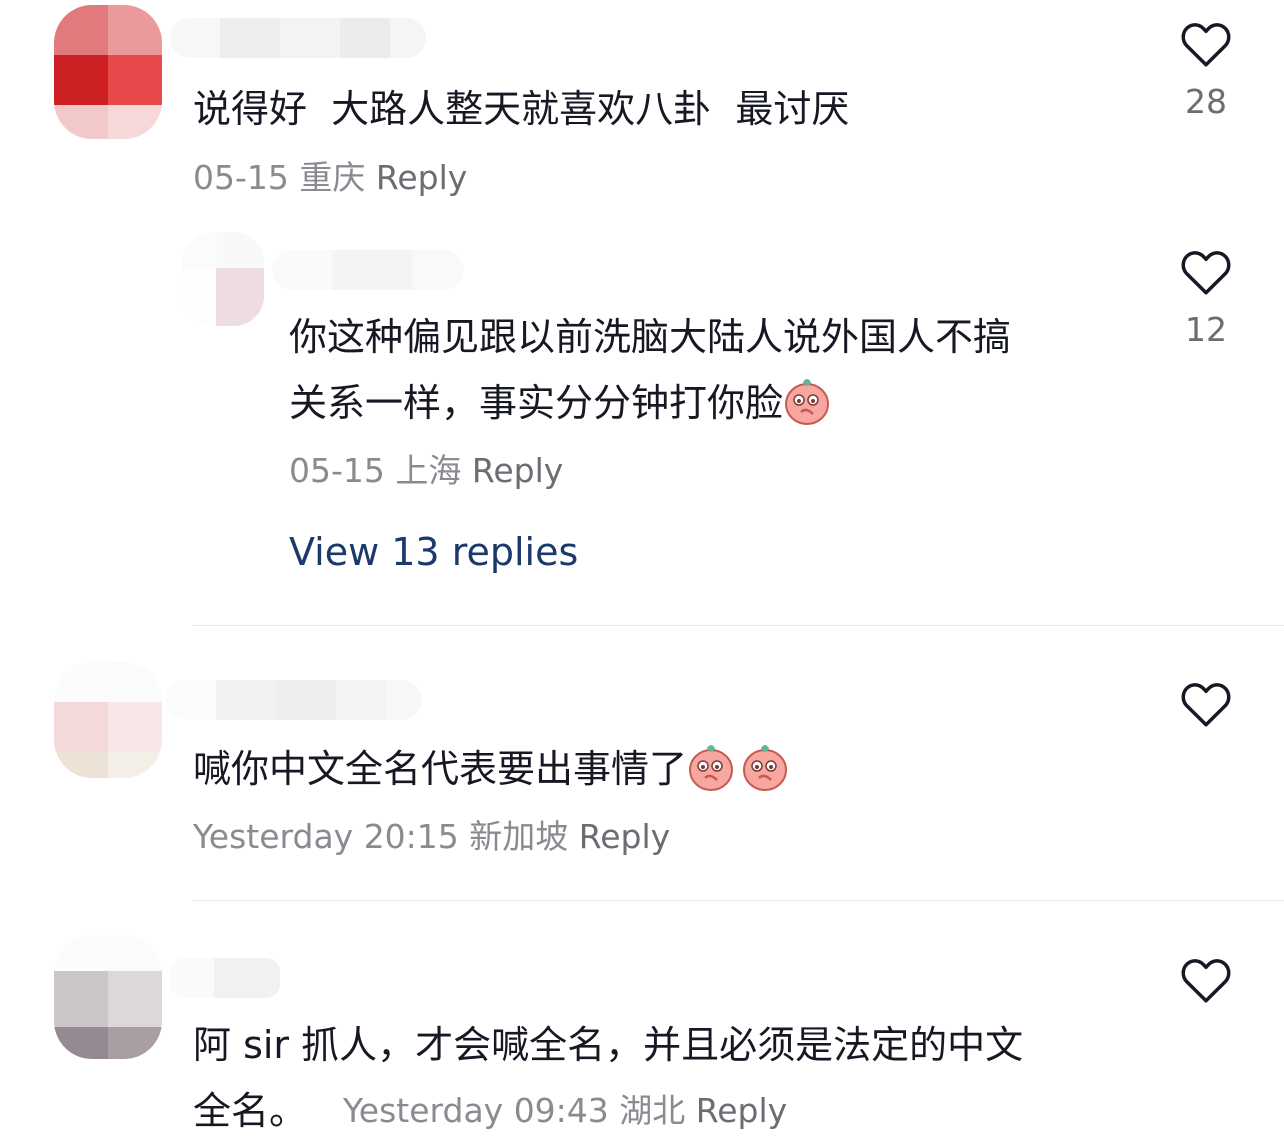 The width and height of the screenshot is (1284, 1146). I want to click on comment-location: 湖北, so click(652, 1110).